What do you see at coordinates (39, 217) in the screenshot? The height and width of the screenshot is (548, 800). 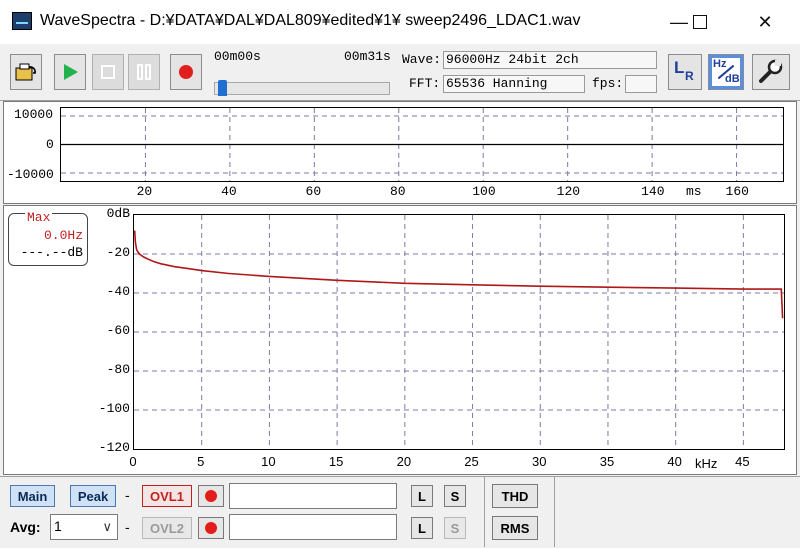 I see `max-label: Max` at bounding box center [39, 217].